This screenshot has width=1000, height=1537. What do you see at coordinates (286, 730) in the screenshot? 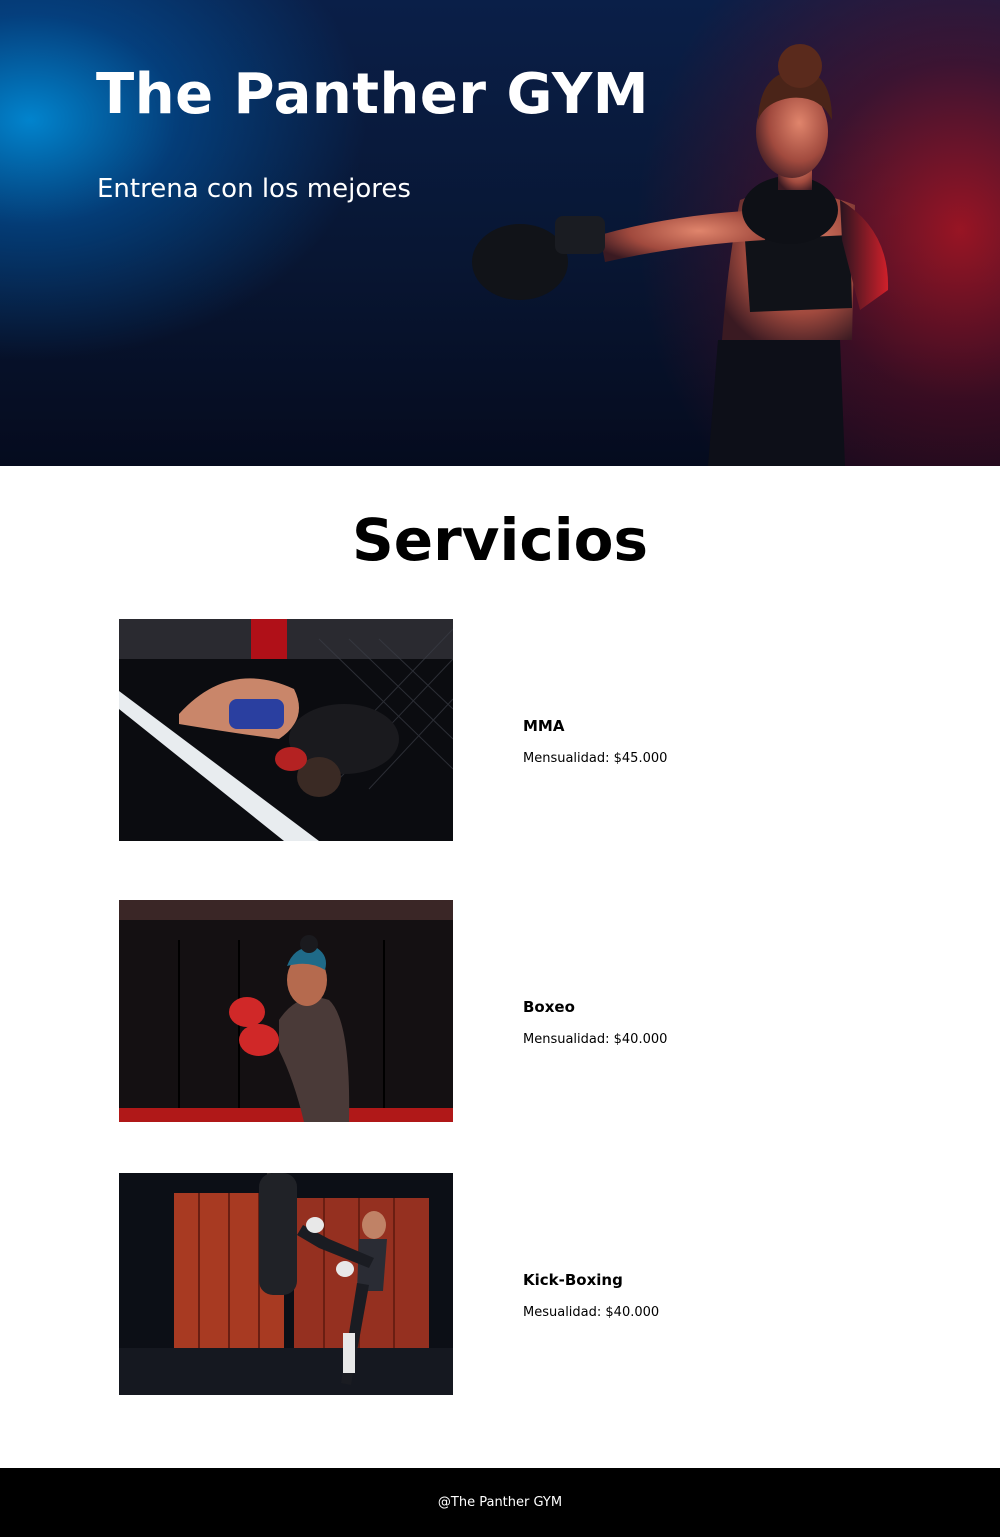
I see `mma-image` at bounding box center [286, 730].